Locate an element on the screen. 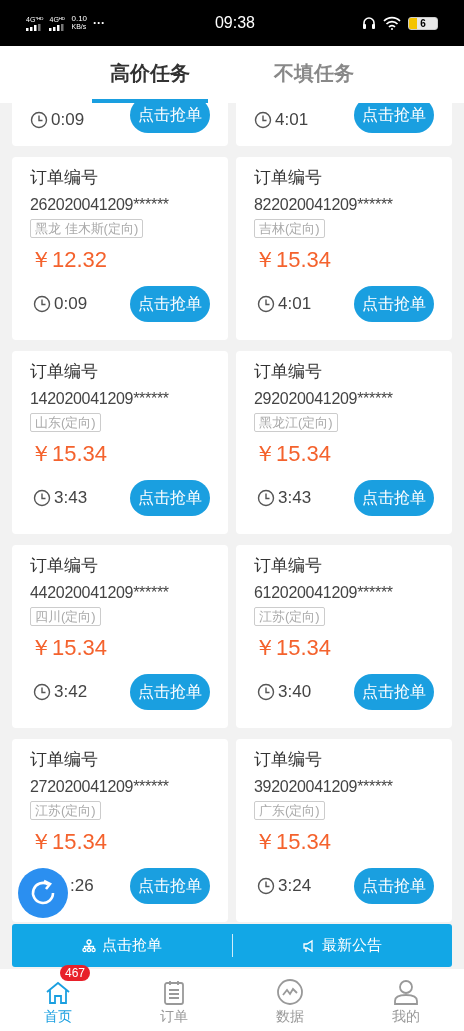 Image resolution: width=464 pixels, height=1031 pixels. nav-tab: 数据 is located at coordinates (290, 1000).